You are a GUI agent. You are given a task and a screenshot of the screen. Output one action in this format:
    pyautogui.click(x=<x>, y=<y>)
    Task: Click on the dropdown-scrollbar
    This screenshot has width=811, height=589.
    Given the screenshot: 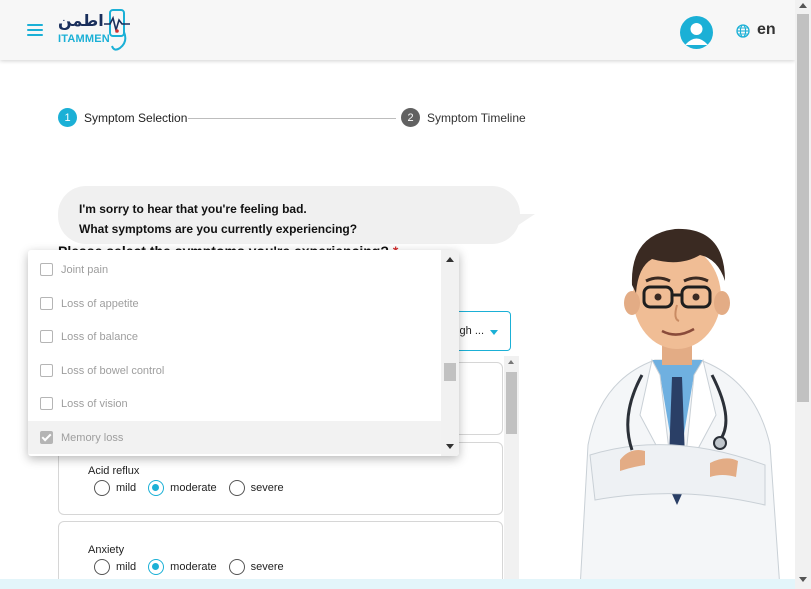 What is the action you would take?
    pyautogui.click(x=450, y=353)
    